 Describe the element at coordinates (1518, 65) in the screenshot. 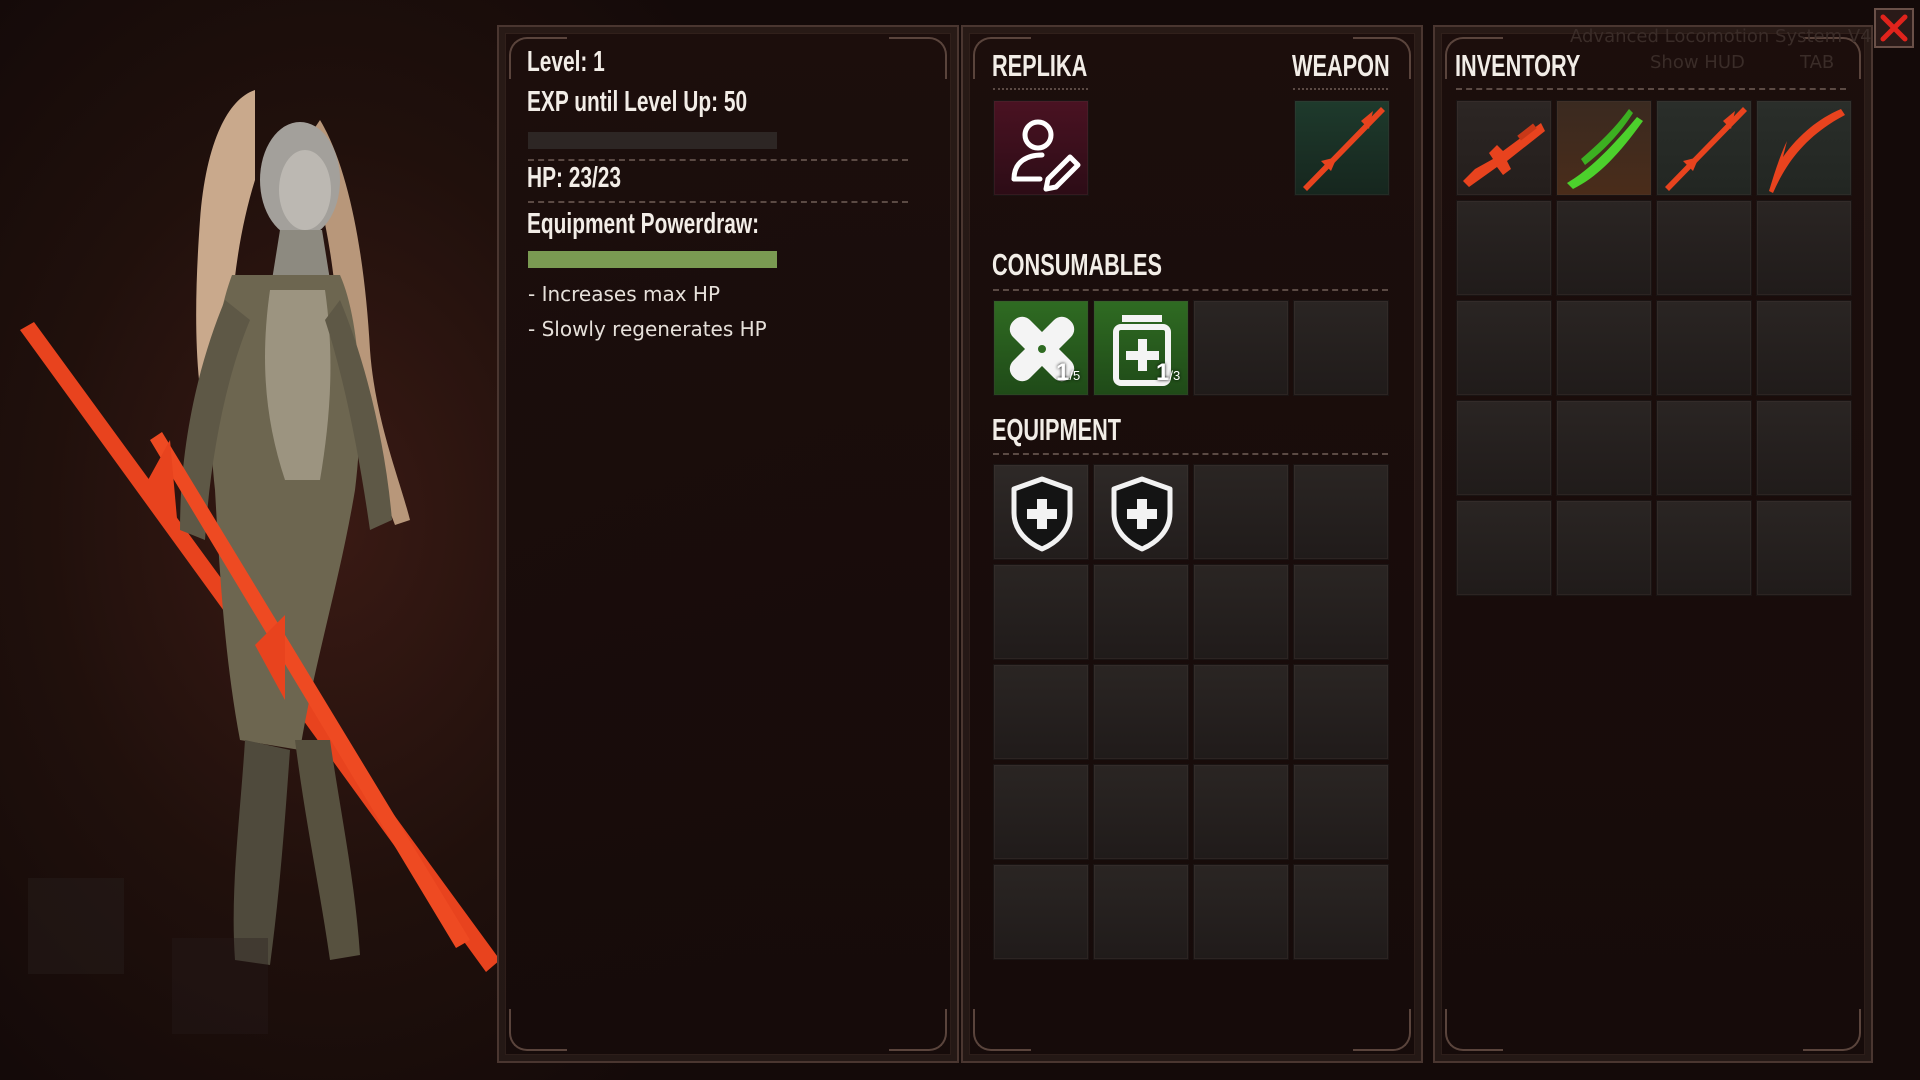

I see `inventory-heading: INVENTORY` at that location.